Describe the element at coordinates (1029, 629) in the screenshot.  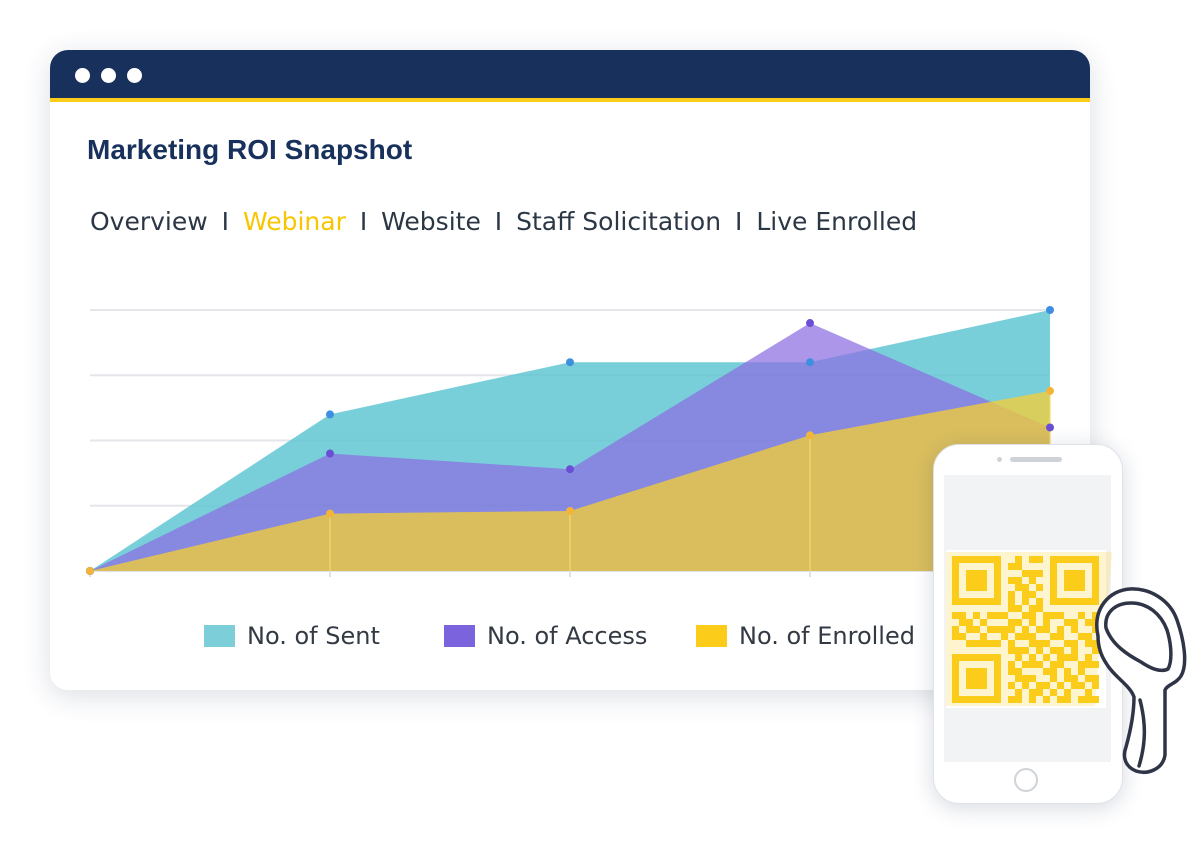
I see `scan-beam` at that location.